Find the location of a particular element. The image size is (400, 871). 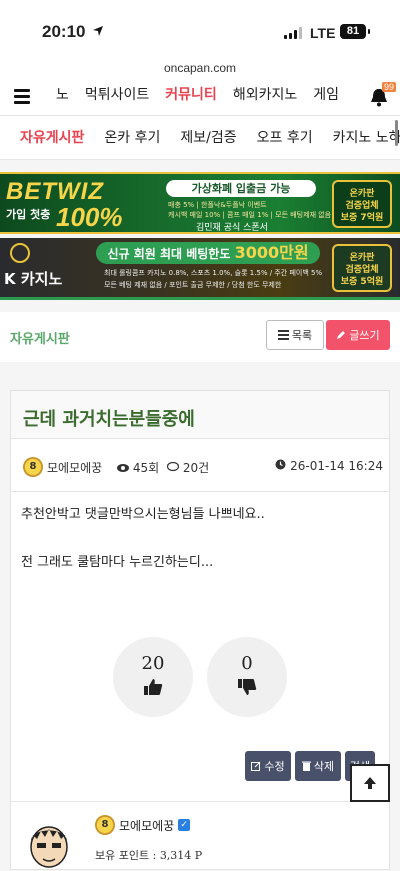

seal-line: 보증 5억원 is located at coordinates (362, 282).